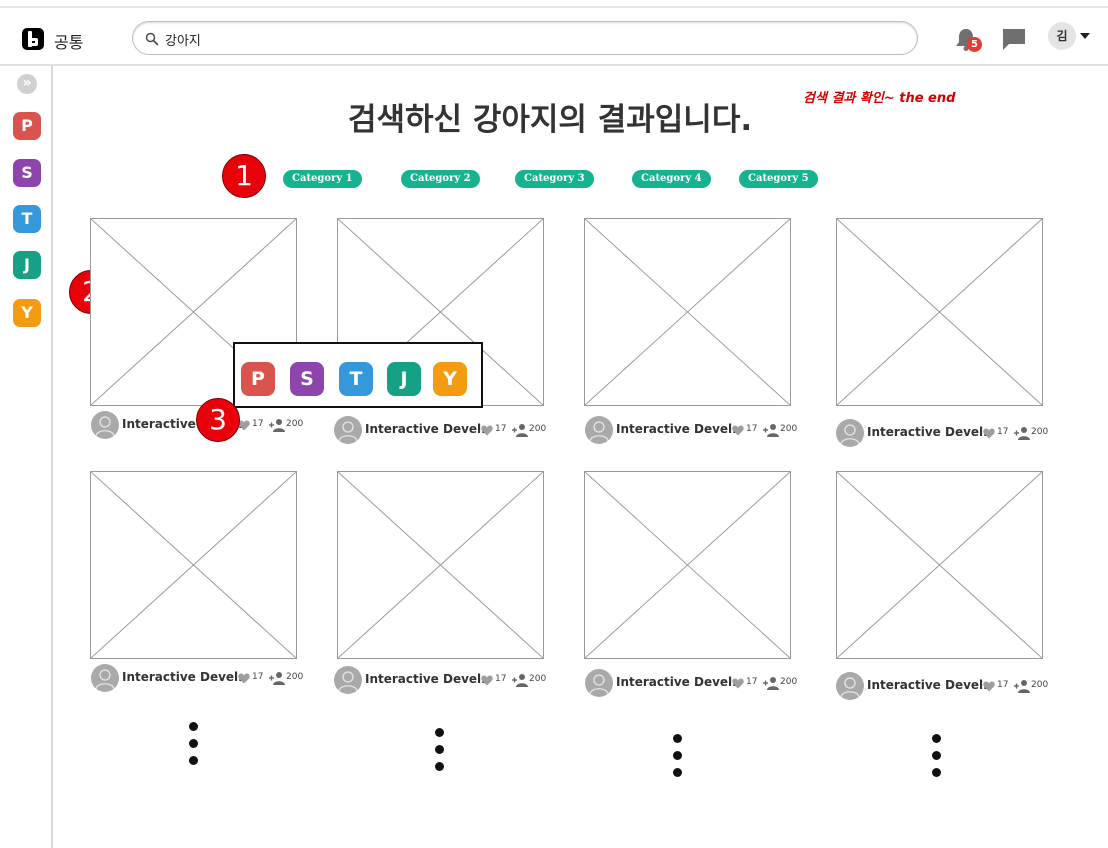 The image size is (1108, 848). Describe the element at coordinates (554, 179) in the screenshot. I see `category-chip-3: Category 3` at that location.